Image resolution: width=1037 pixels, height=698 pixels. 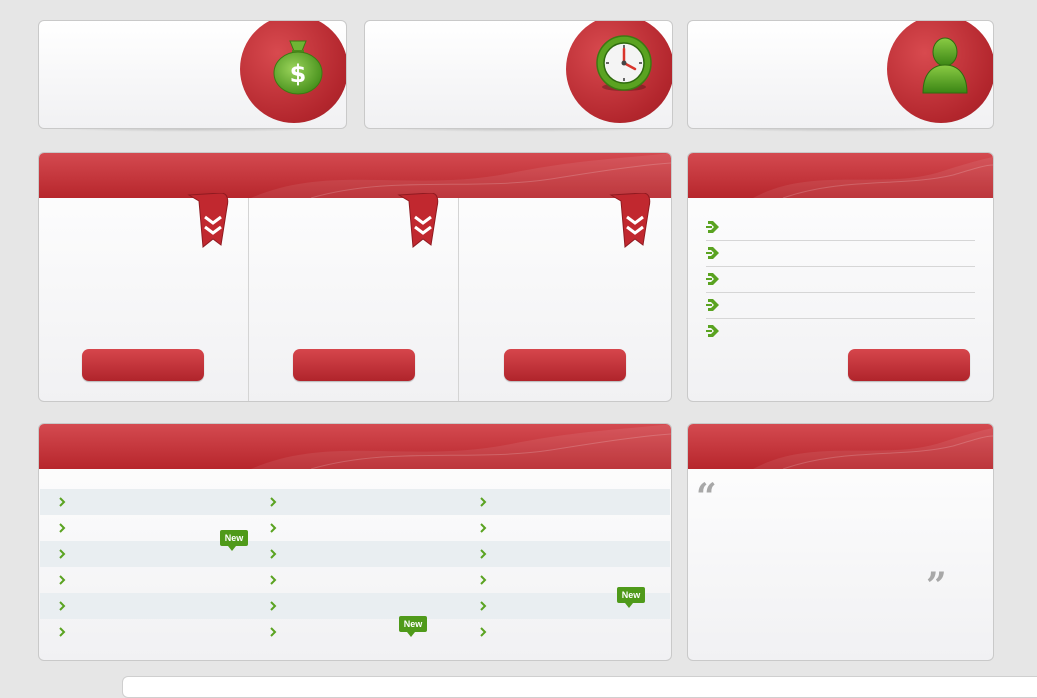 I want to click on user-icon, so click(x=945, y=65).